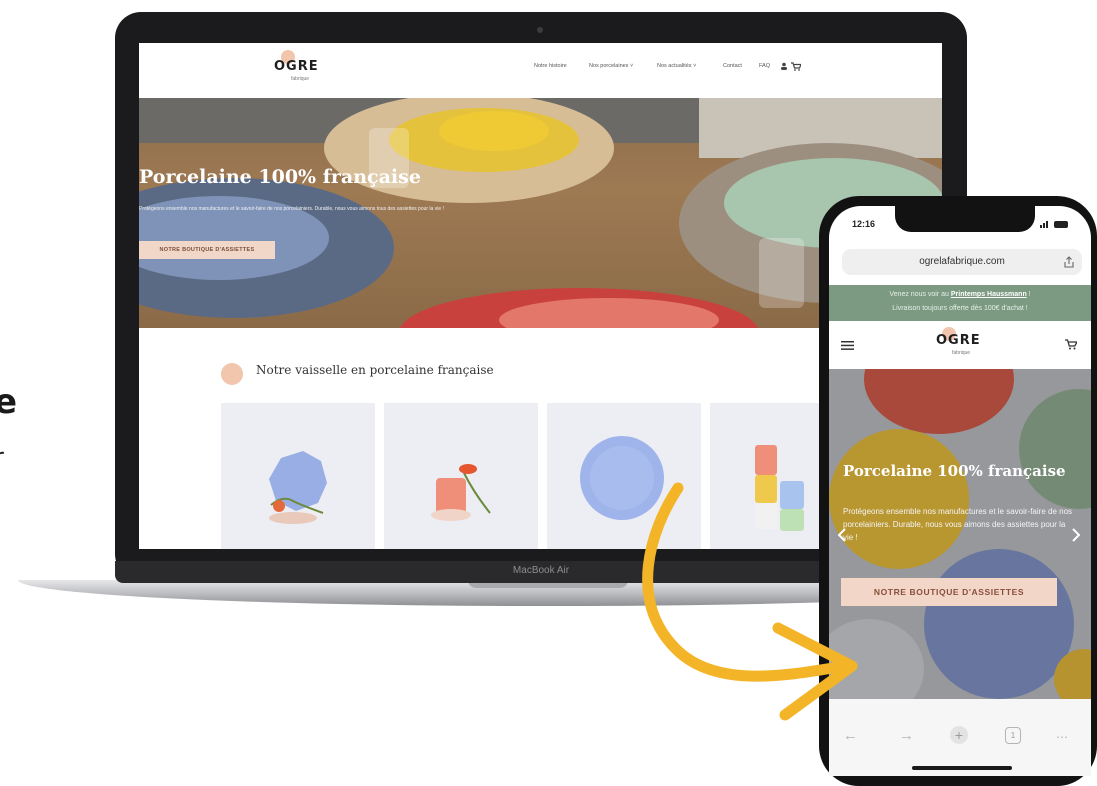 Image resolution: width=1097 pixels, height=786 pixels. What do you see at coordinates (540, 30) in the screenshot?
I see `laptop-camera` at bounding box center [540, 30].